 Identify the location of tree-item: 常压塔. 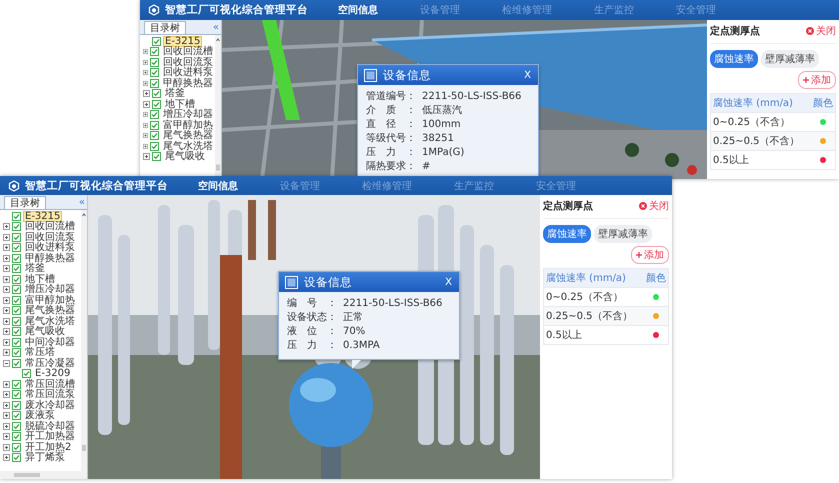
(40, 352).